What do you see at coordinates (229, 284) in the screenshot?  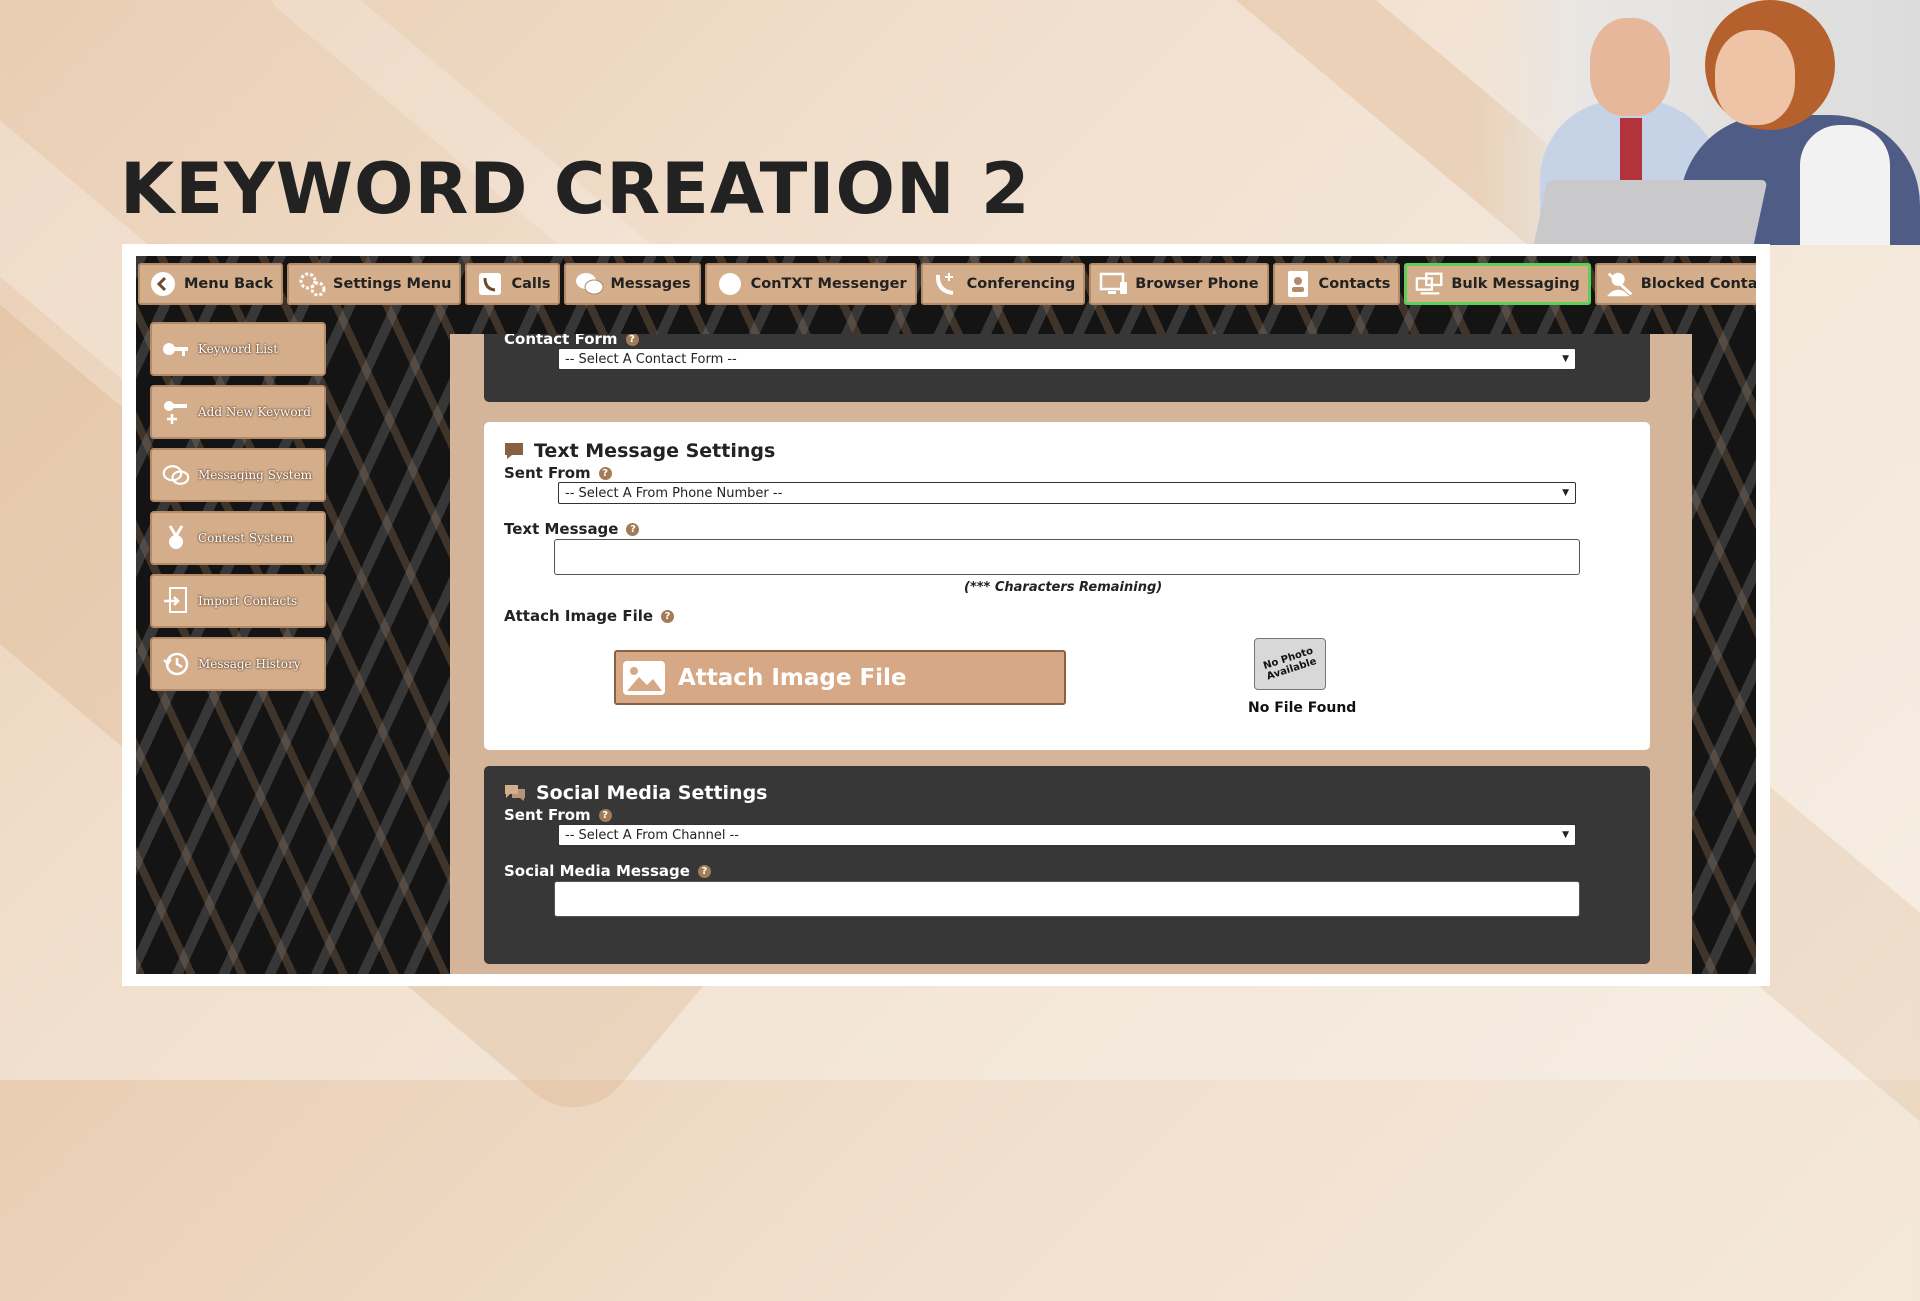 I see `nav-label: Menu Back` at bounding box center [229, 284].